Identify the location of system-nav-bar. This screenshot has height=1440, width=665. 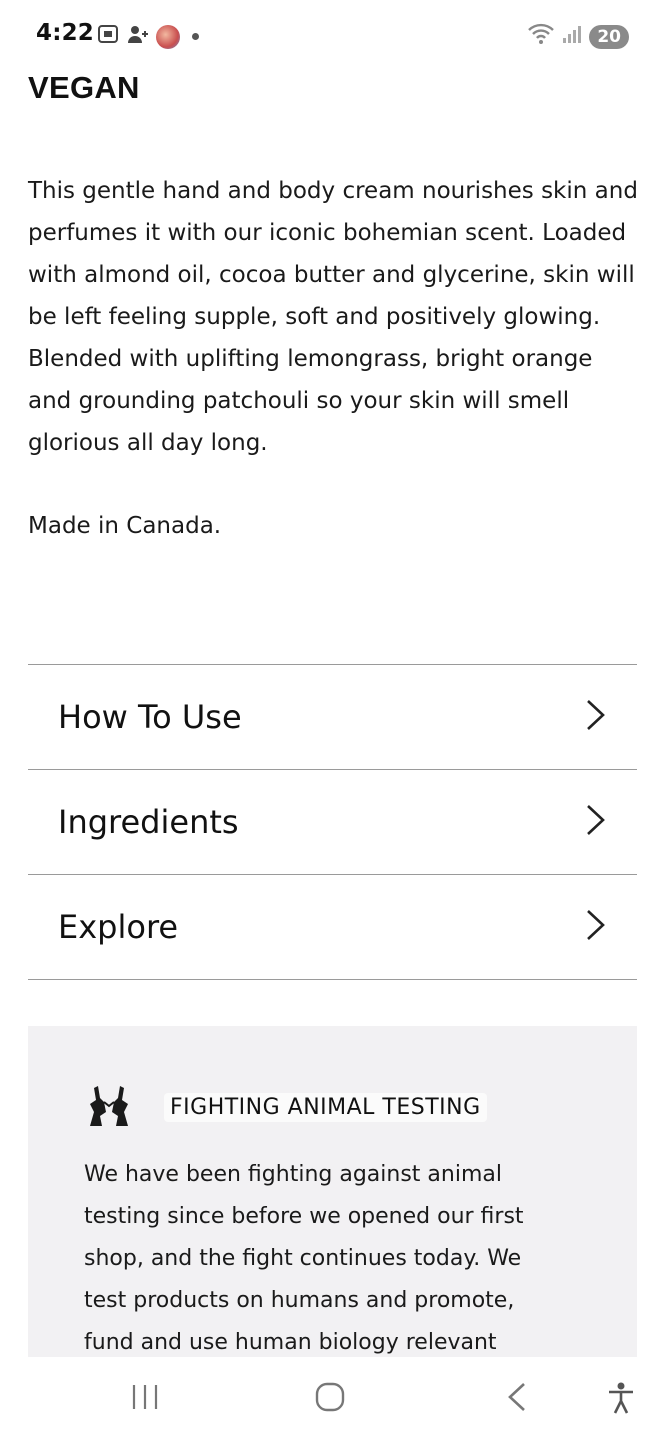
(332, 1398).